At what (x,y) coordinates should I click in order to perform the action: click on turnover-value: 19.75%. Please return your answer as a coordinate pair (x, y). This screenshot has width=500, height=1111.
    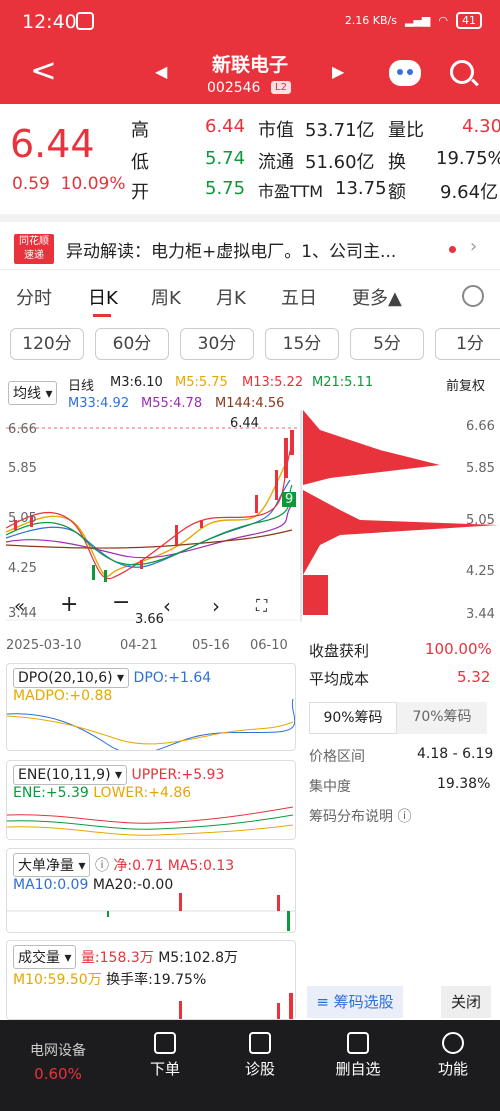
    Looking at the image, I should click on (468, 158).